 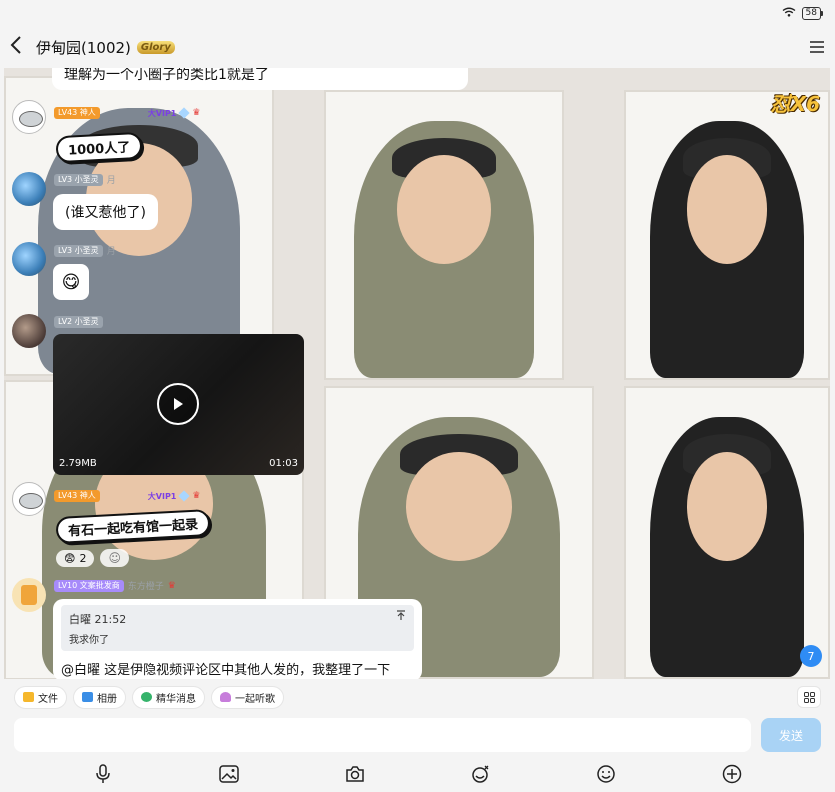 I want to click on music-icon, so click(x=225, y=697).